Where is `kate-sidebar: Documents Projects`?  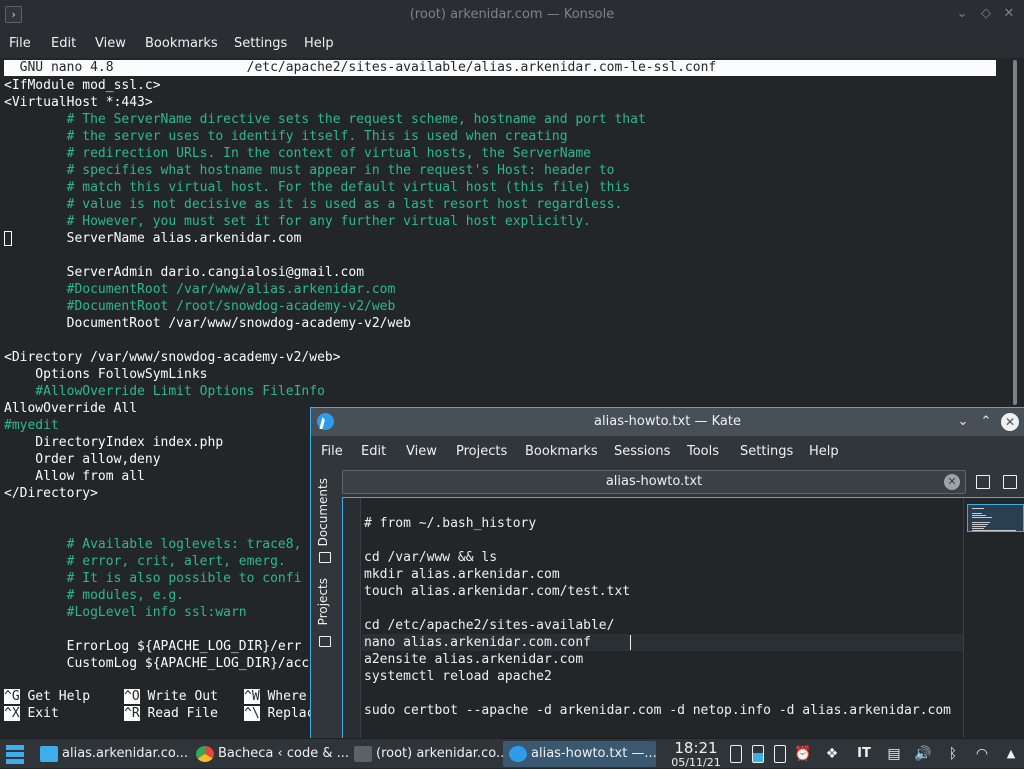 kate-sidebar: Documents Projects is located at coordinates (325, 602).